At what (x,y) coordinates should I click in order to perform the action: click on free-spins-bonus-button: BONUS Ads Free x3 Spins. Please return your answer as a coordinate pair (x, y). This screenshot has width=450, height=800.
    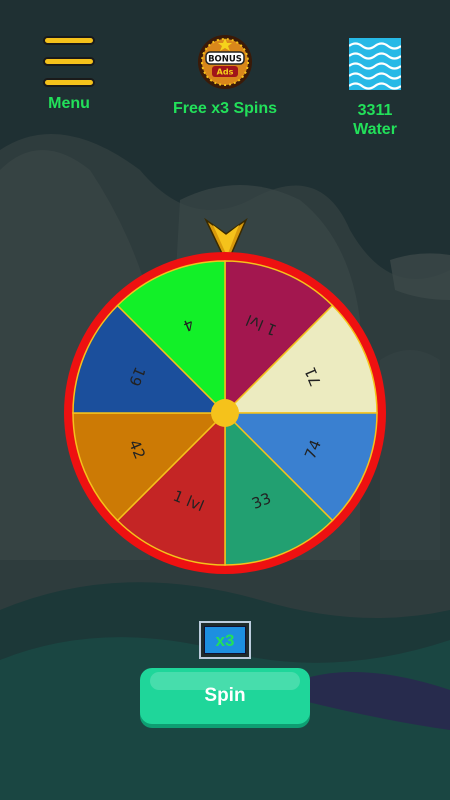
    Looking at the image, I should click on (225, 76).